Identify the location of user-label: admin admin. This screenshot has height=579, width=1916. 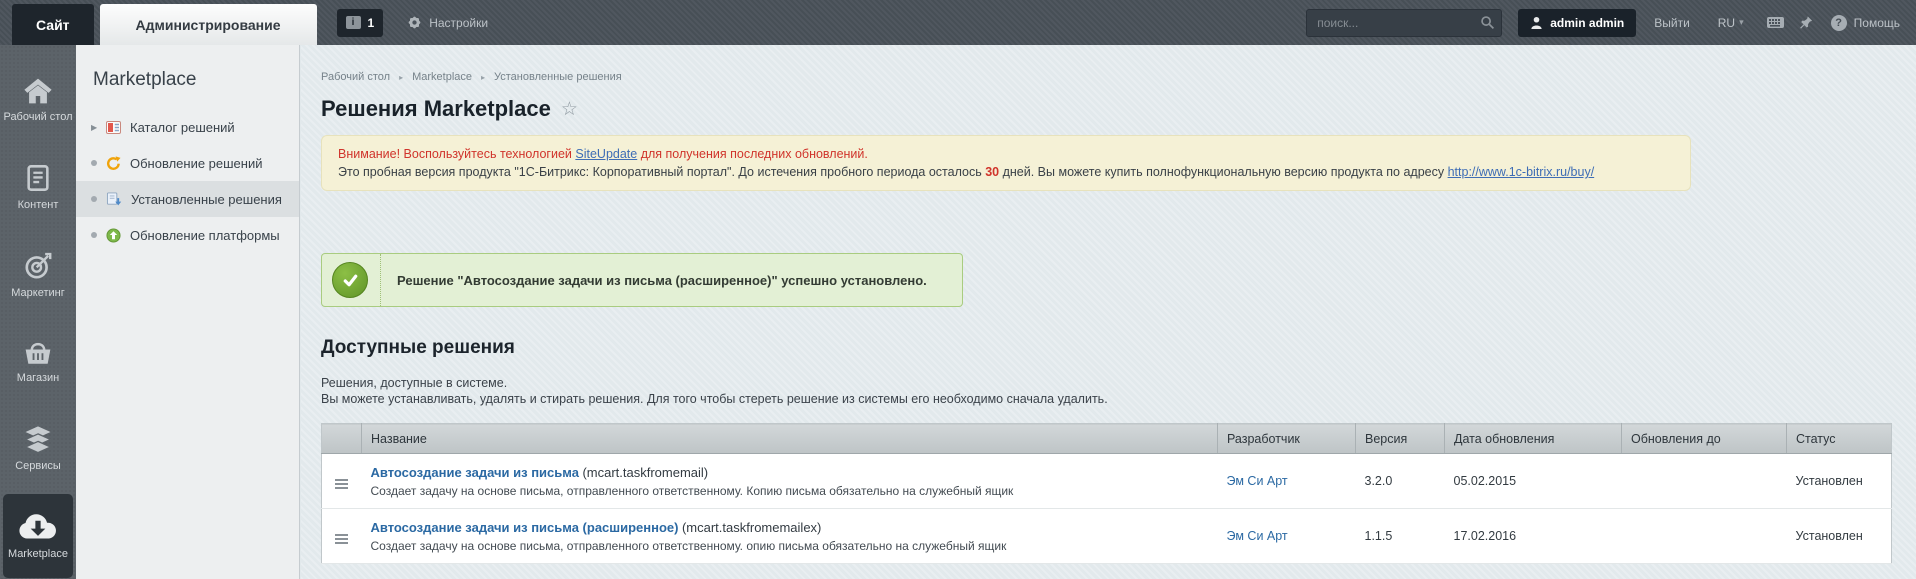
(1587, 22).